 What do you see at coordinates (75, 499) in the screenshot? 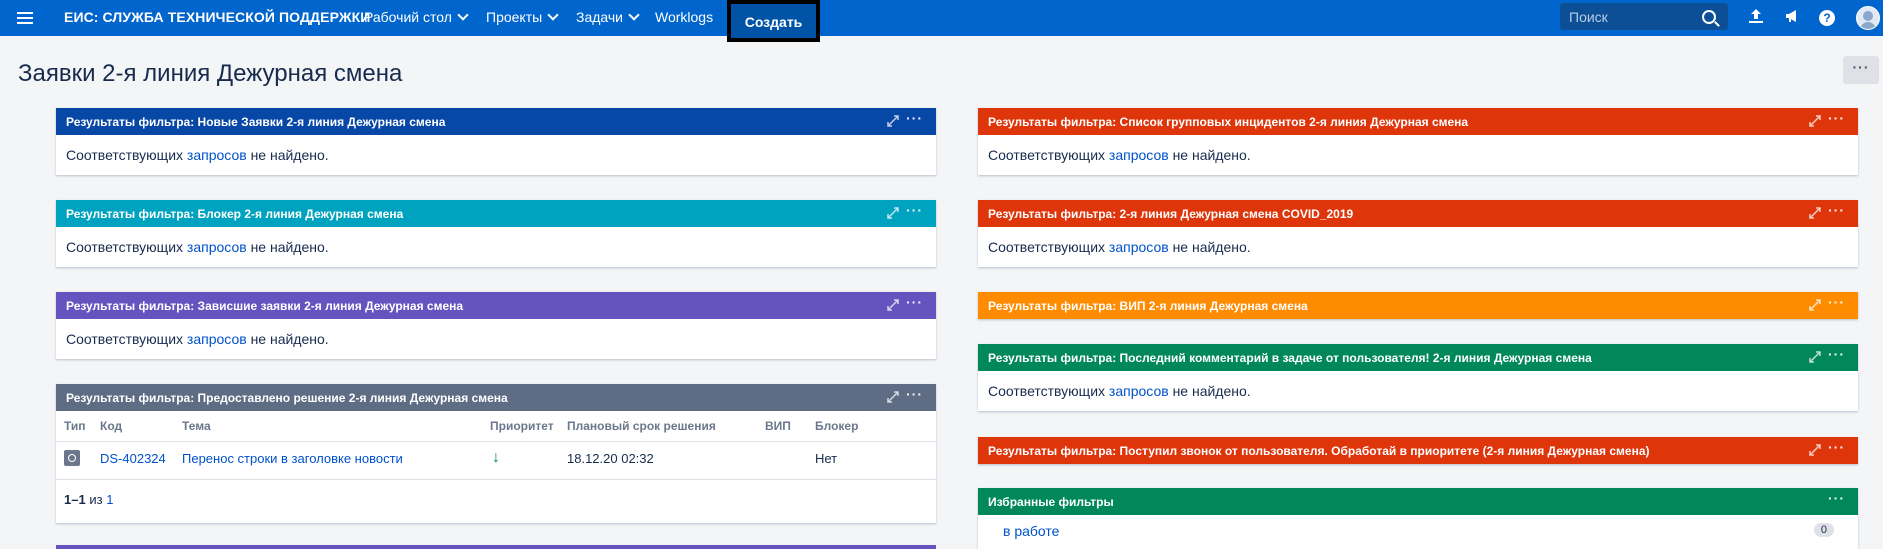
I see `pager-range: 1–1` at bounding box center [75, 499].